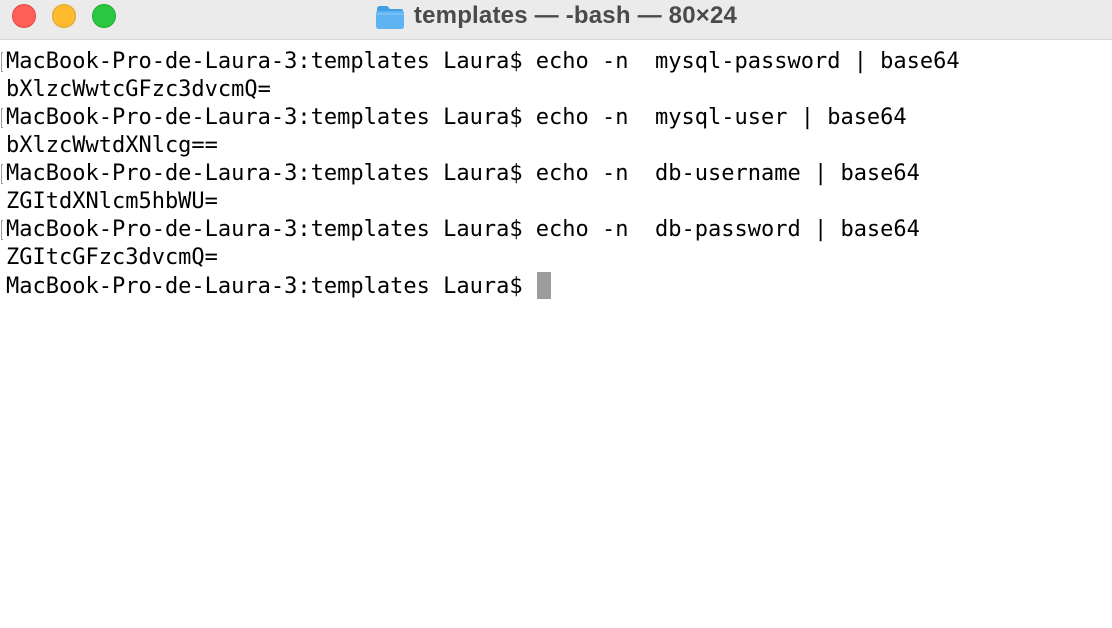  What do you see at coordinates (112, 201) in the screenshot?
I see `output-line: ZGItdXNlcm5hbWU=` at bounding box center [112, 201].